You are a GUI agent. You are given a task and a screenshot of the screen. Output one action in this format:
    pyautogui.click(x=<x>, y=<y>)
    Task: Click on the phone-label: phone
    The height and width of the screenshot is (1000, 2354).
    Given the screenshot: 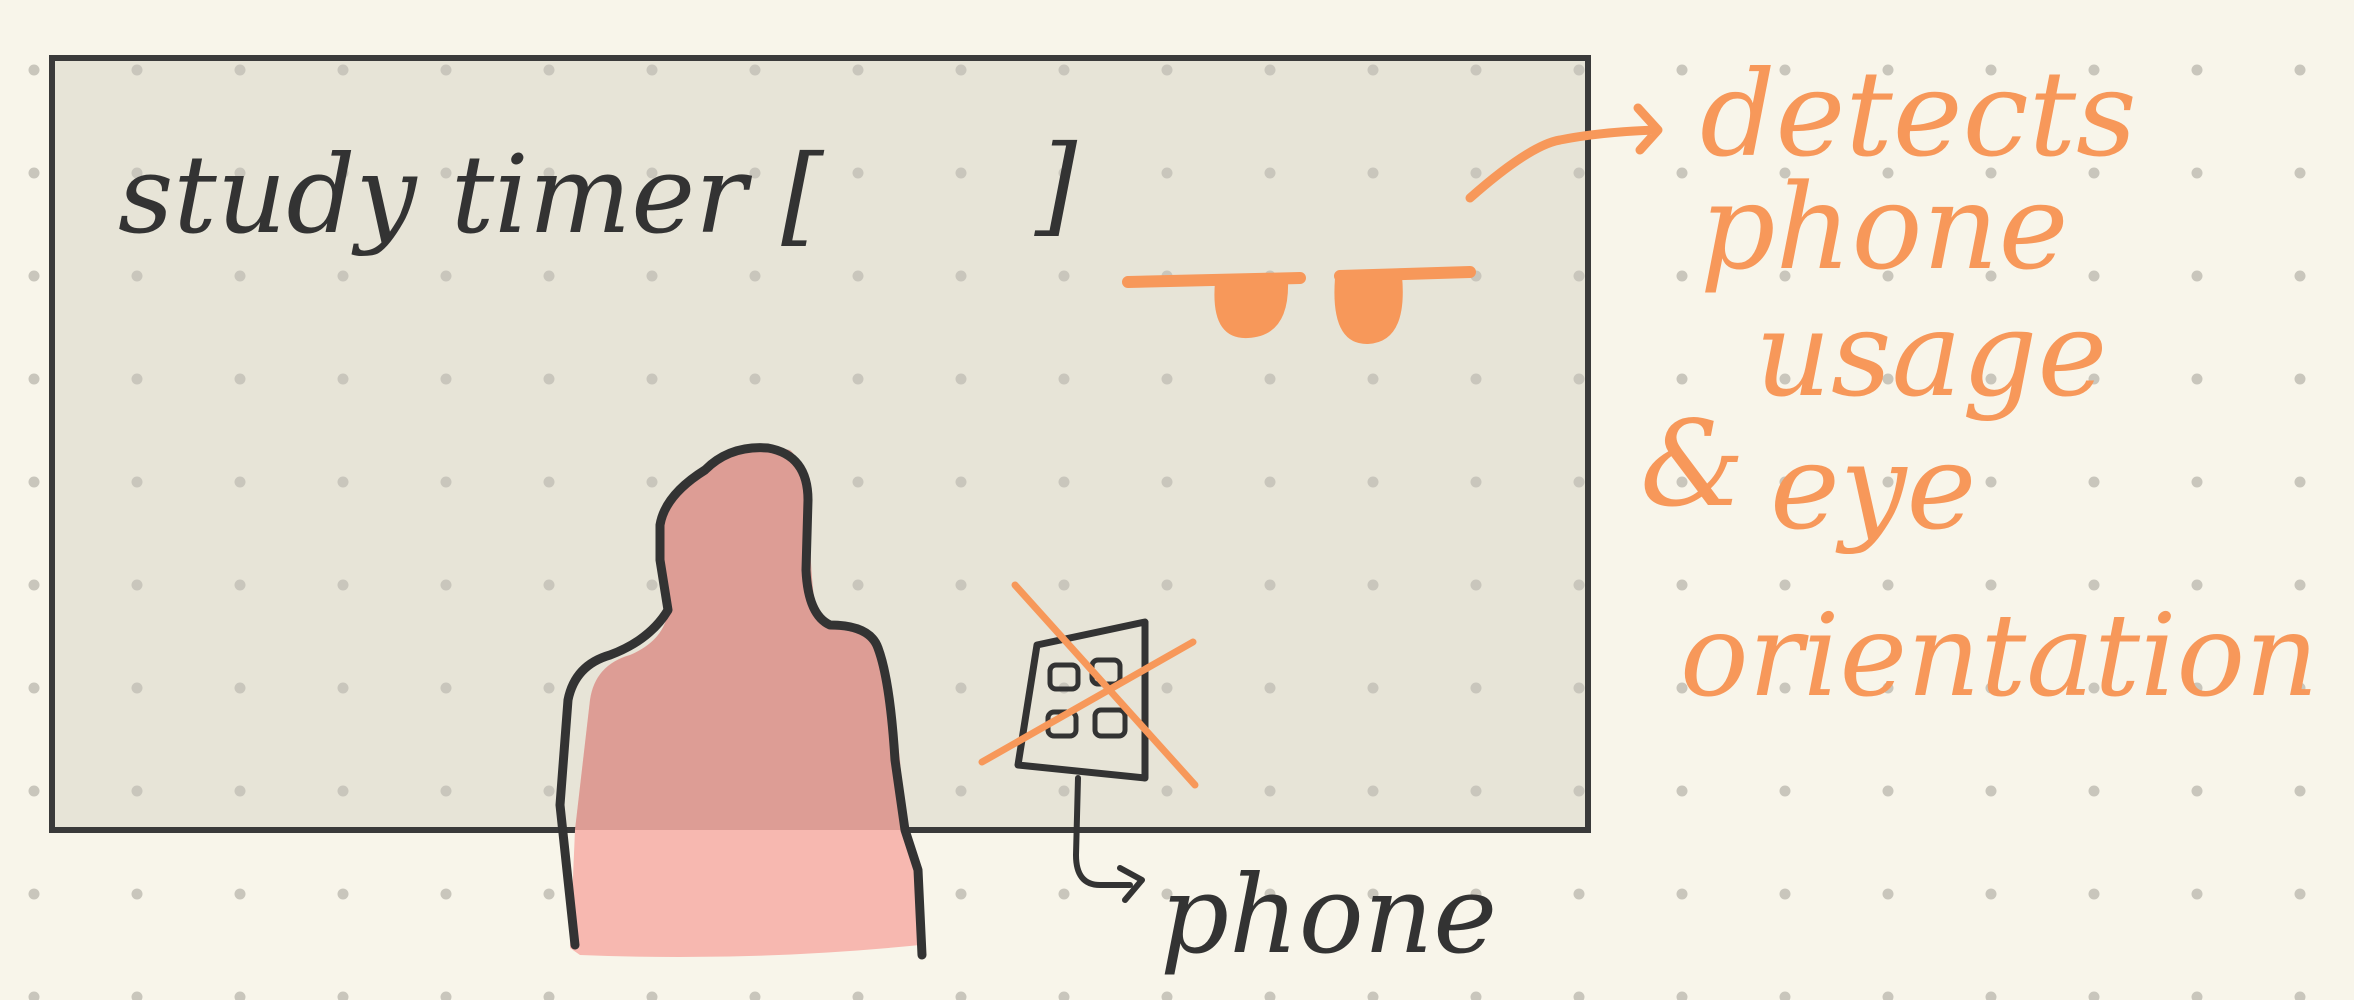 What is the action you would take?
    pyautogui.click(x=1328, y=915)
    